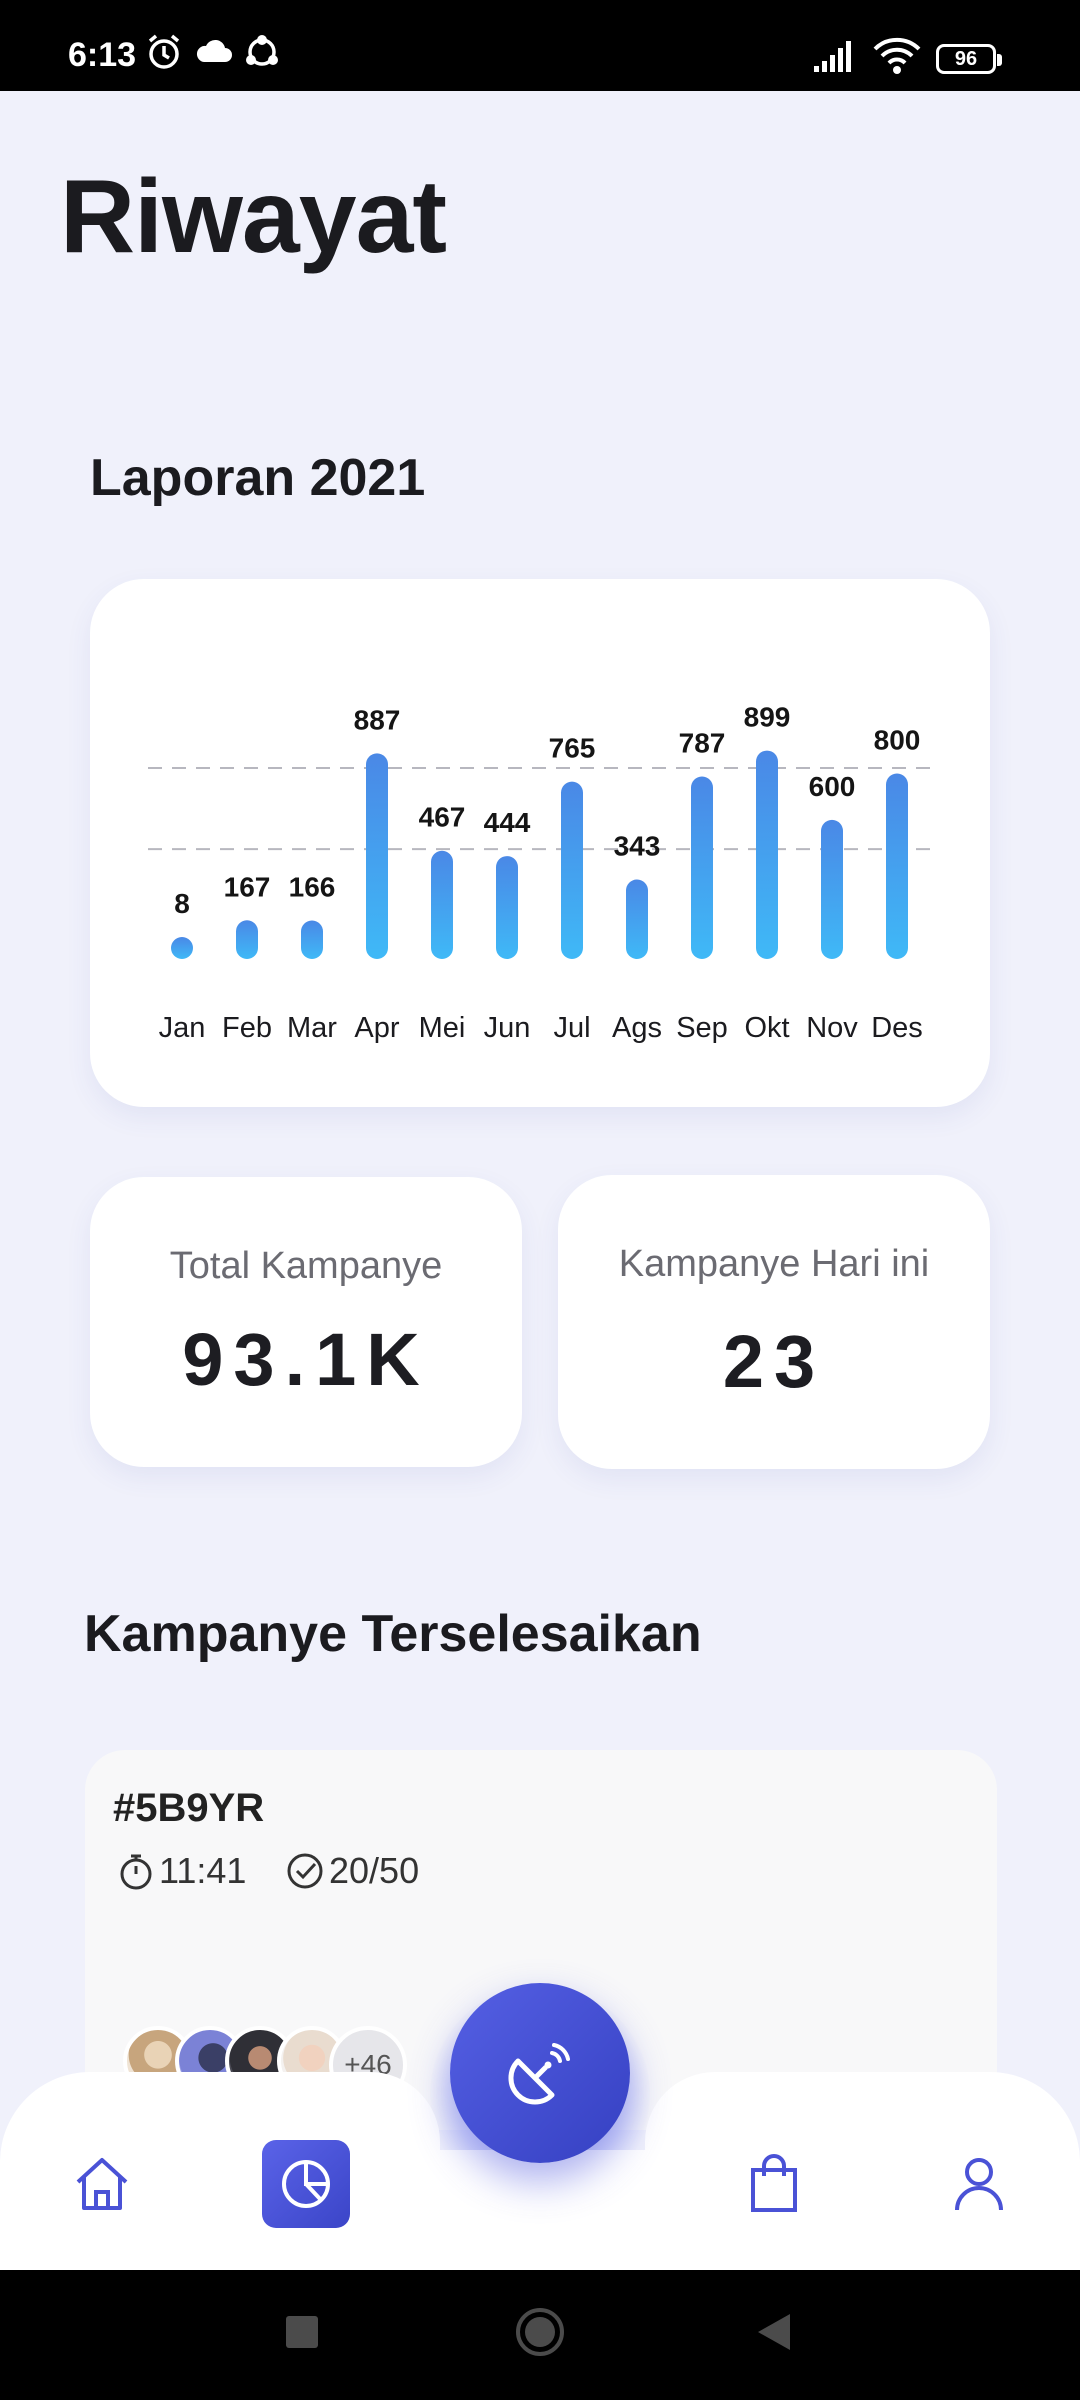 The height and width of the screenshot is (2400, 1080). I want to click on chart-x-label: Jan, so click(182, 1028).